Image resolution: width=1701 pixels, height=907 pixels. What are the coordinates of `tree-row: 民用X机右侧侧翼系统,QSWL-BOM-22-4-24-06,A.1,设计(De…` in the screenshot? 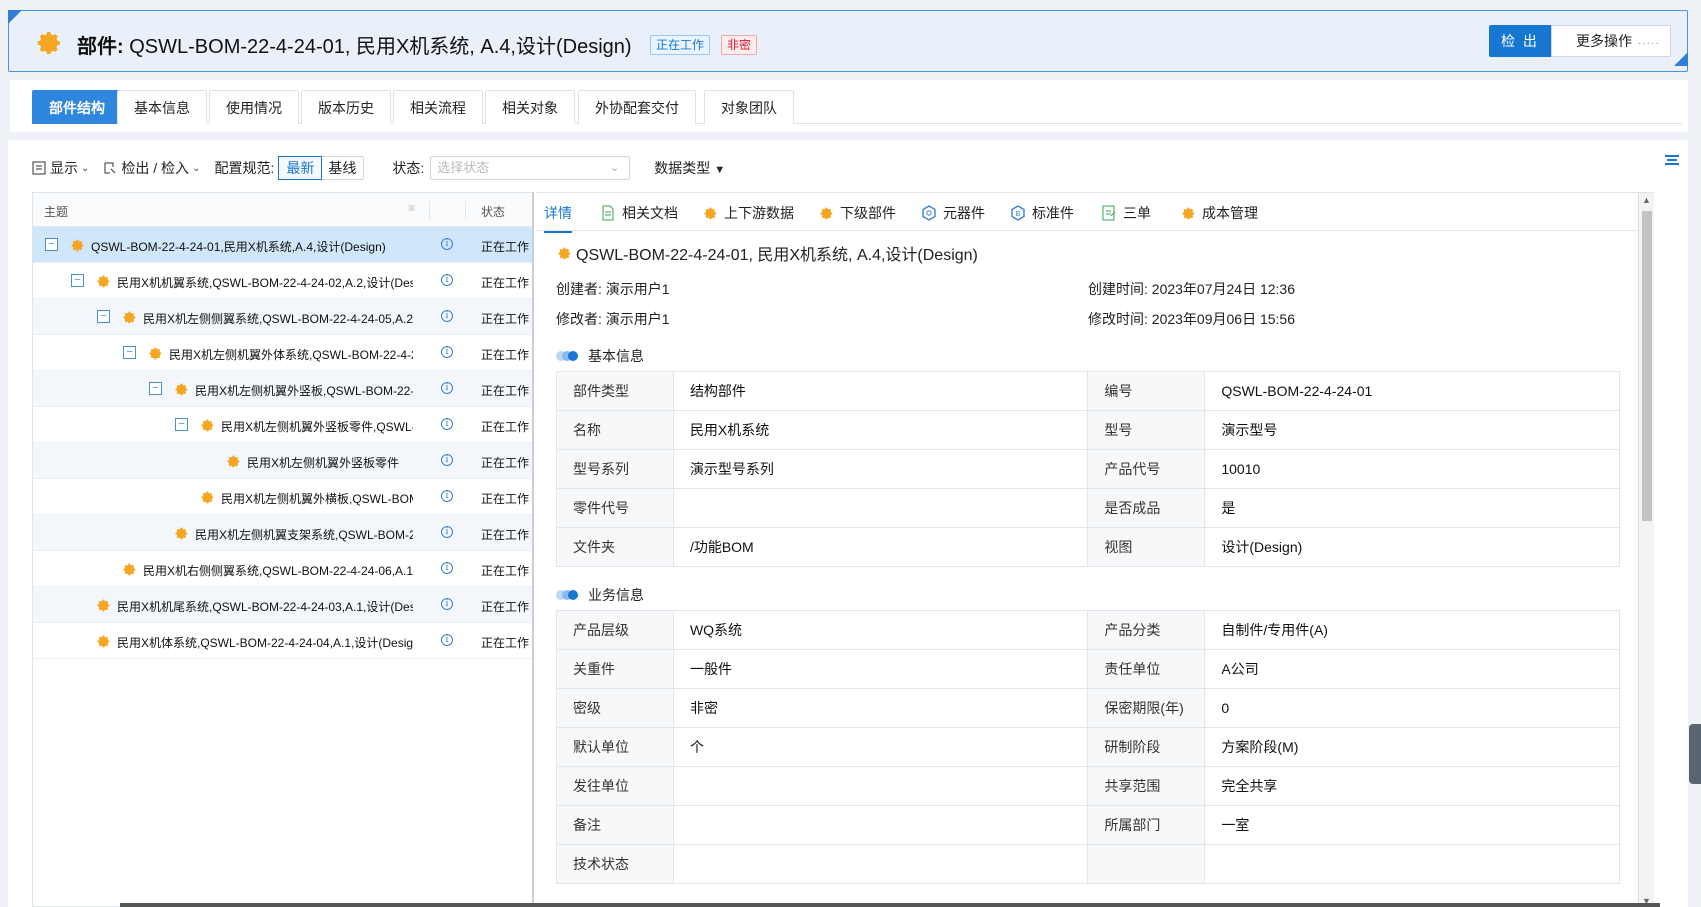 It's located at (282, 569).